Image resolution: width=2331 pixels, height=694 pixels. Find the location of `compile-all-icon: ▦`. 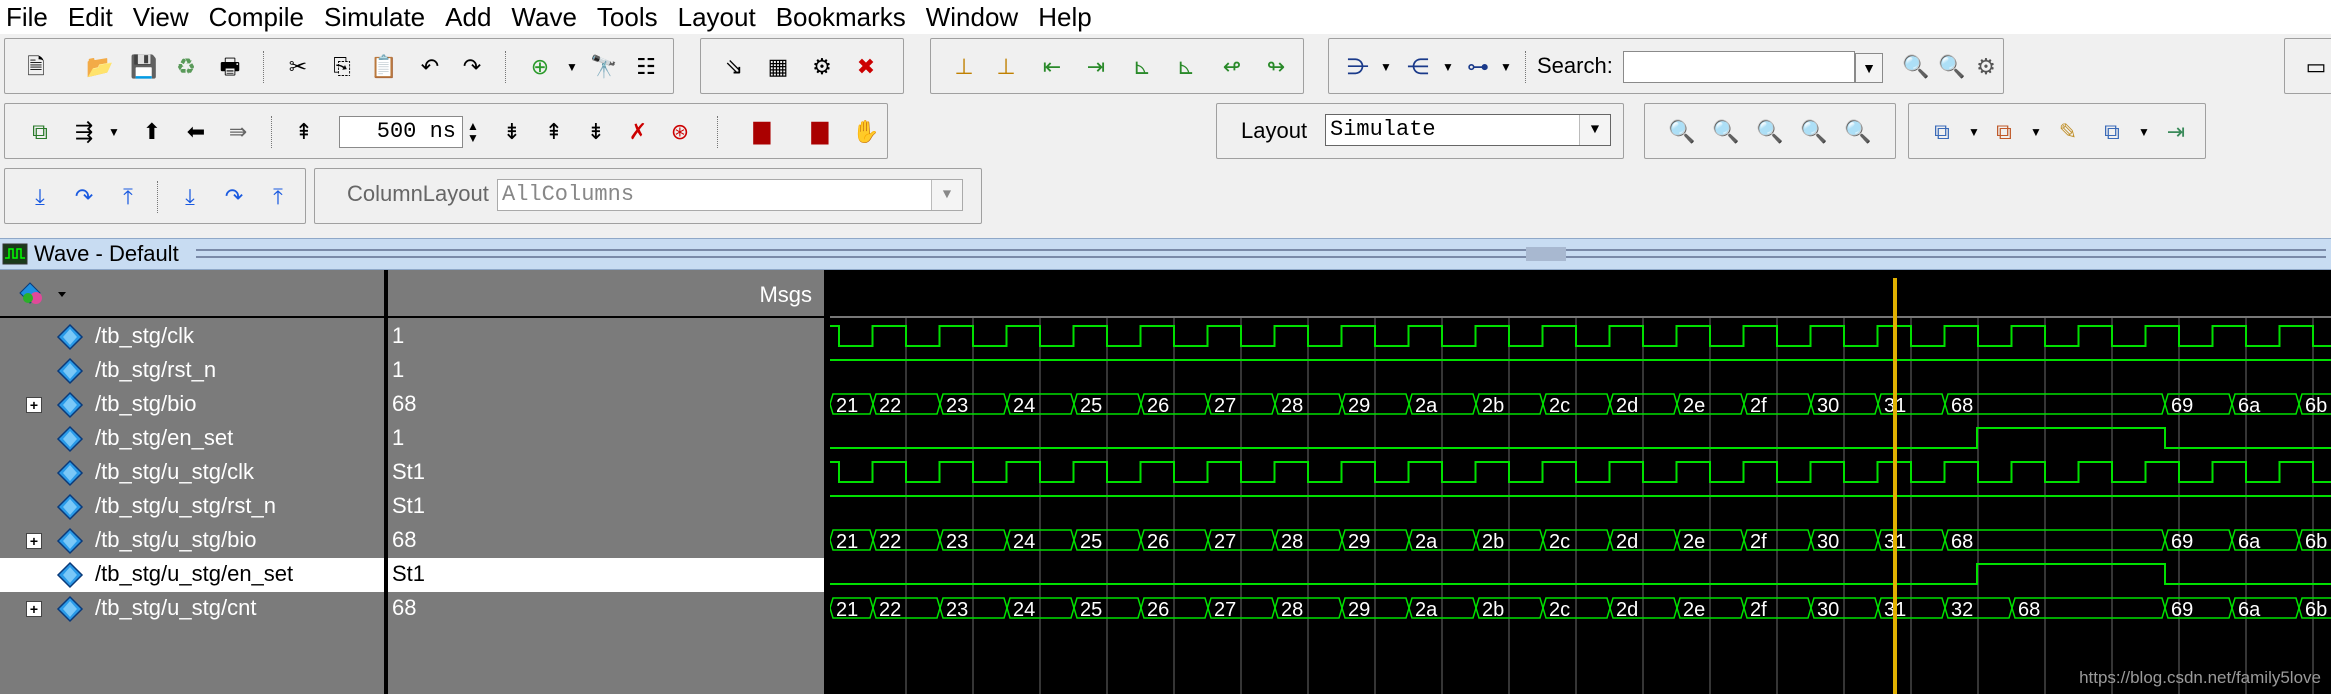

compile-all-icon: ▦ is located at coordinates (778, 67).